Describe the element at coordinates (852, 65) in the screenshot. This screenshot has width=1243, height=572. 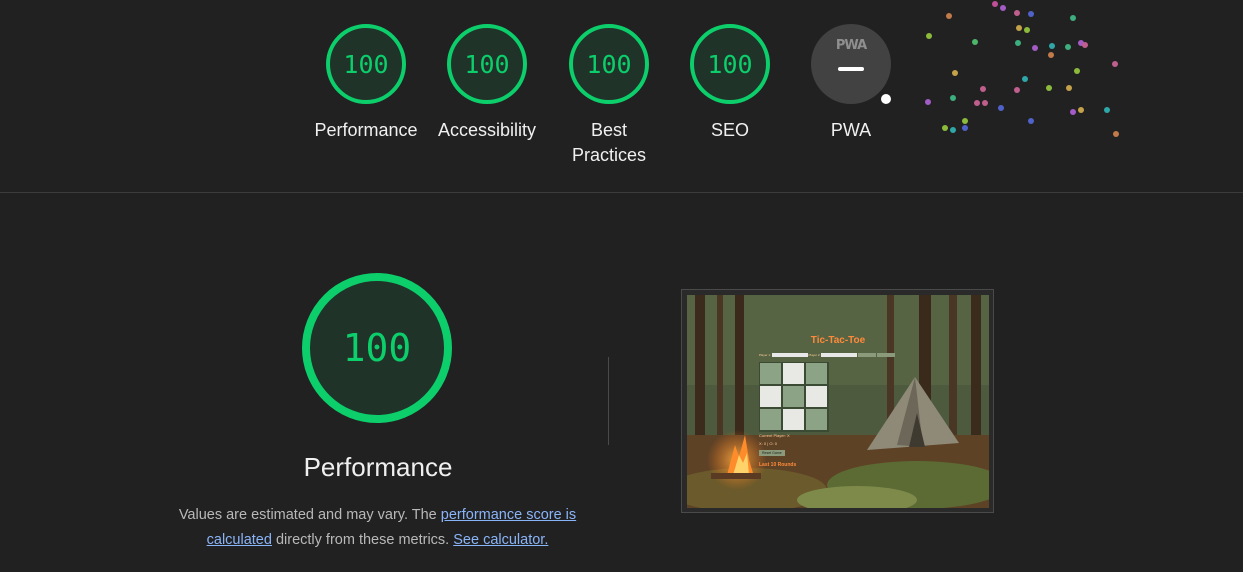
I see `pwa-icon: PWA` at that location.